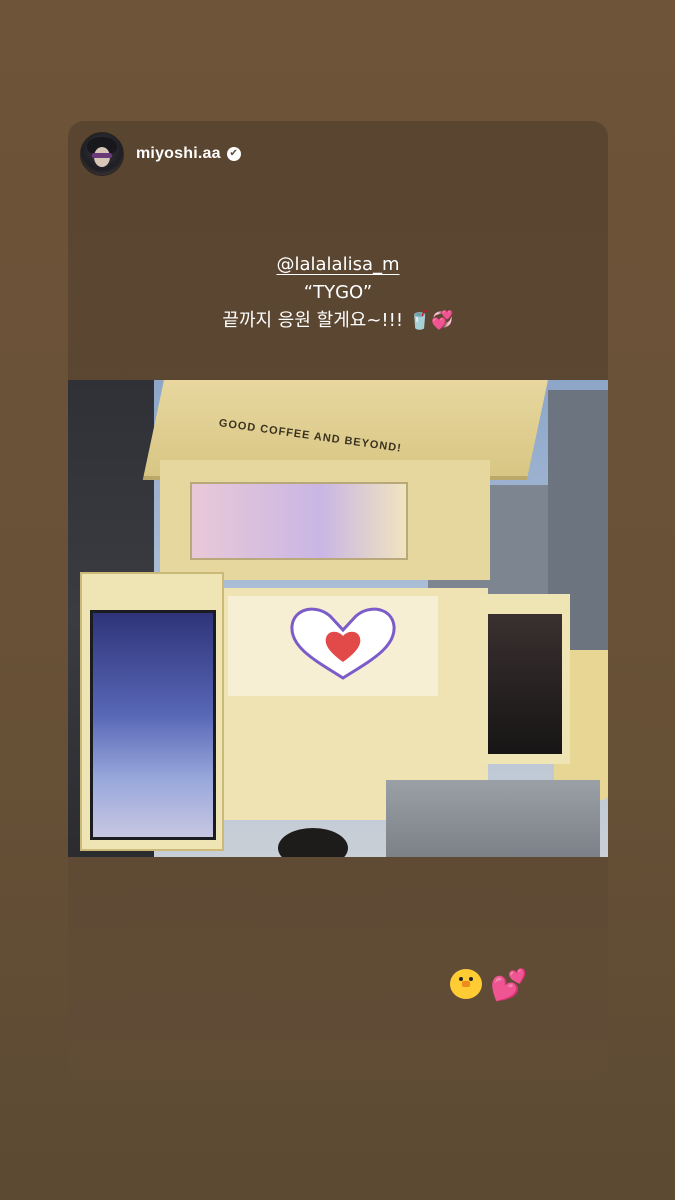  I want to click on avatar-glasses, so click(102, 155).